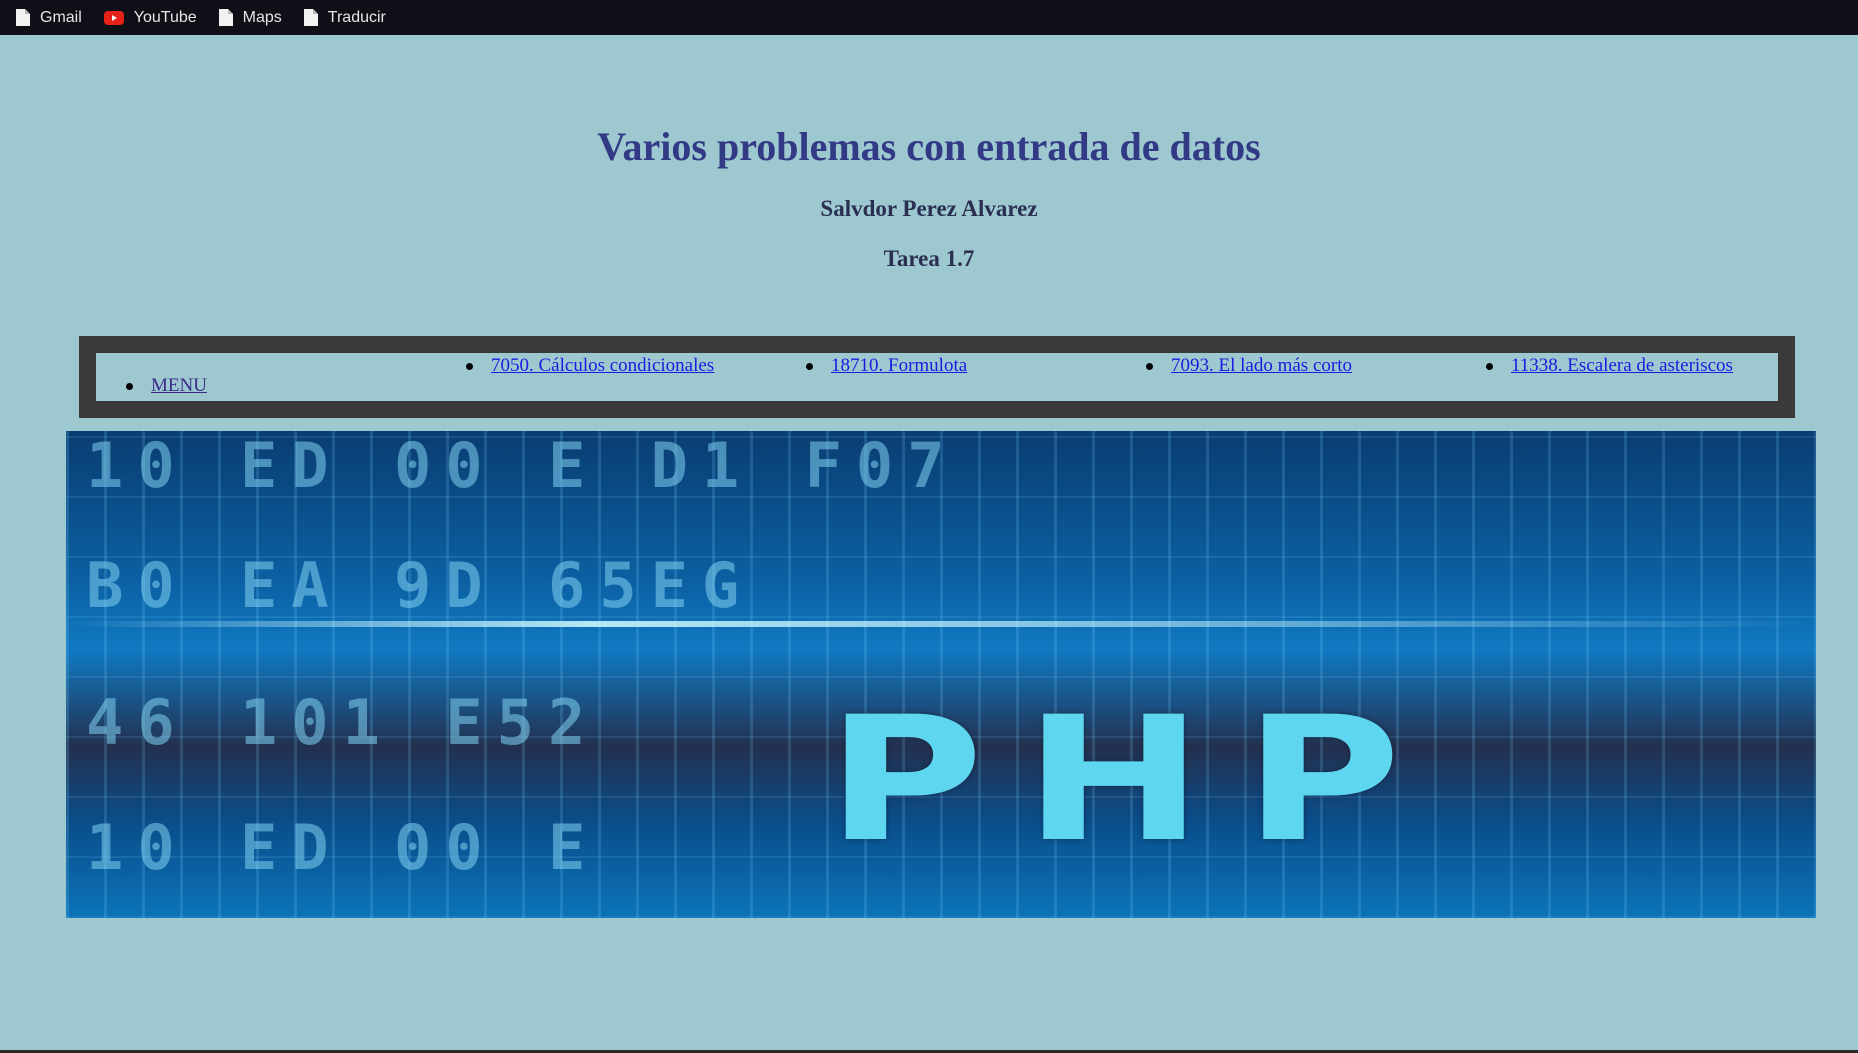 Image resolution: width=1858 pixels, height=1053 pixels. I want to click on nav-item-18710: 18710. Formulota, so click(886, 366).